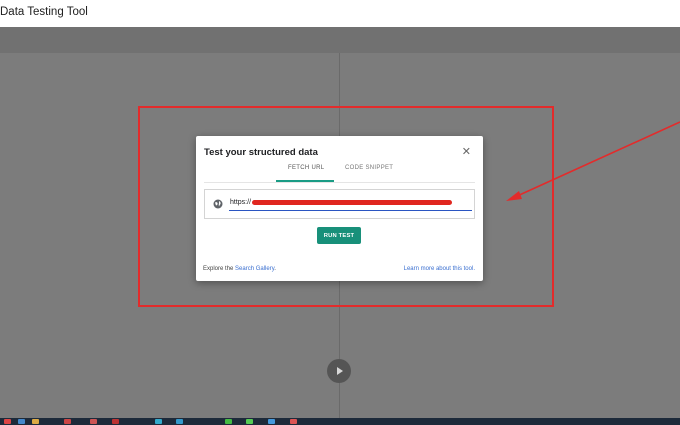  I want to click on search-gallery-link: Search Gallery, so click(254, 269).